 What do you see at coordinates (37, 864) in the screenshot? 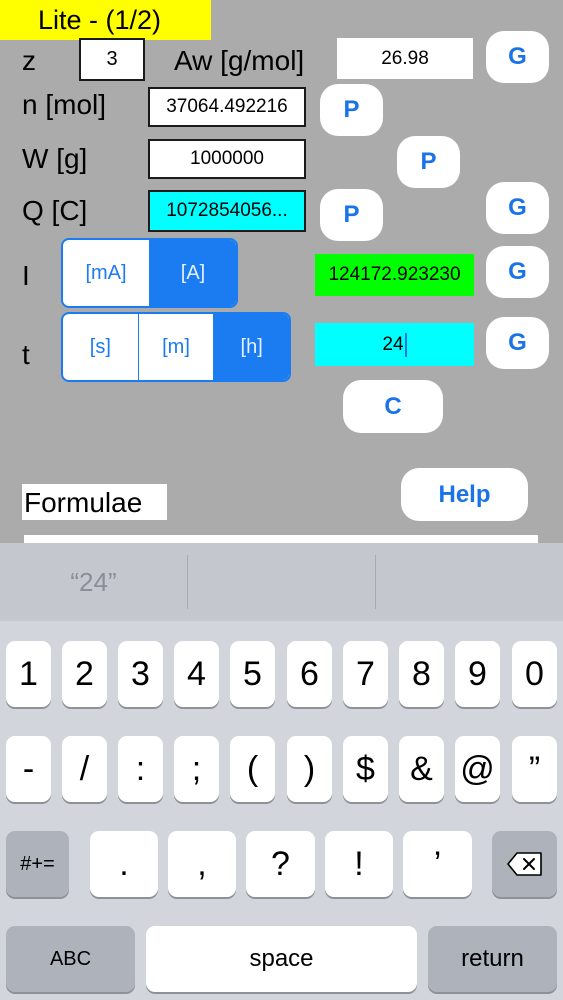
I see `symbols-key: #+=` at bounding box center [37, 864].